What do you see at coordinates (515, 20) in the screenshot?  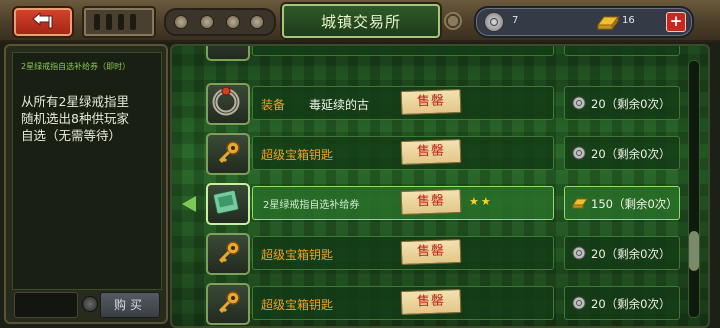 I see `silver-amount: 7` at bounding box center [515, 20].